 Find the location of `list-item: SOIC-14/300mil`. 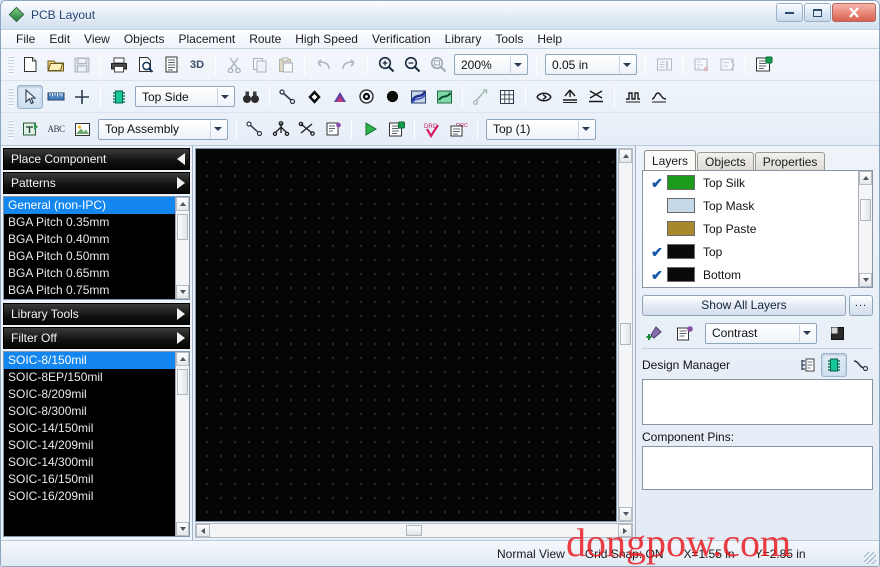

list-item: SOIC-14/300mil is located at coordinates (89, 462).